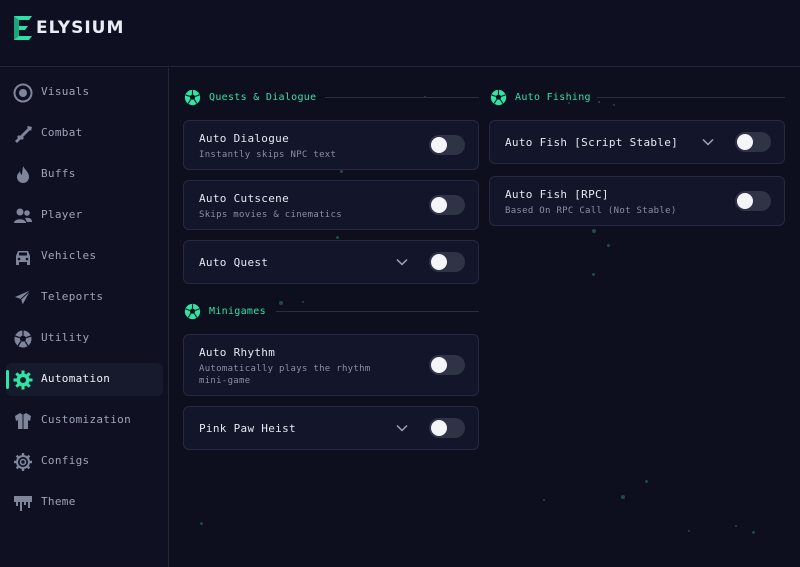  I want to click on card-auto-quest: Auto Quest, so click(331, 262).